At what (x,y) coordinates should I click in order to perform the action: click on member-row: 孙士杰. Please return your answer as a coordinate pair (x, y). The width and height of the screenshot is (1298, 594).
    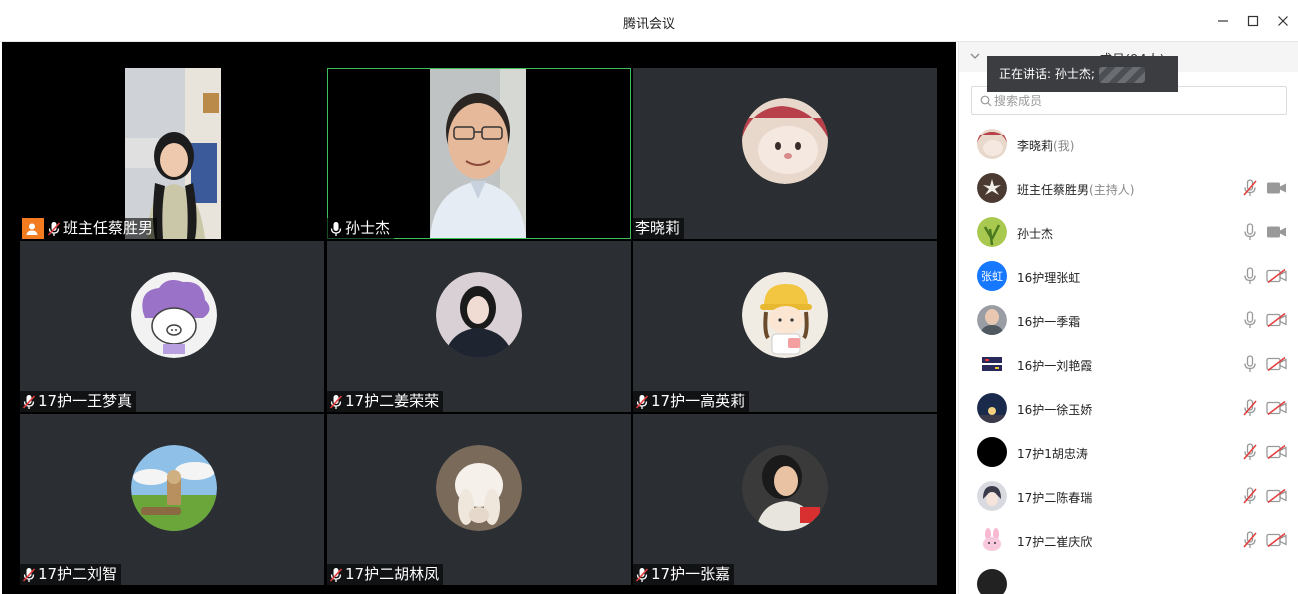
    Looking at the image, I should click on (1128, 232).